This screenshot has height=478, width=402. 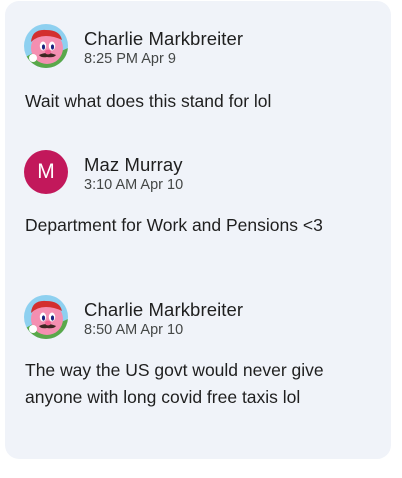 What do you see at coordinates (134, 330) in the screenshot?
I see `comment-timestamp: 8:50 AM Apr 10` at bounding box center [134, 330].